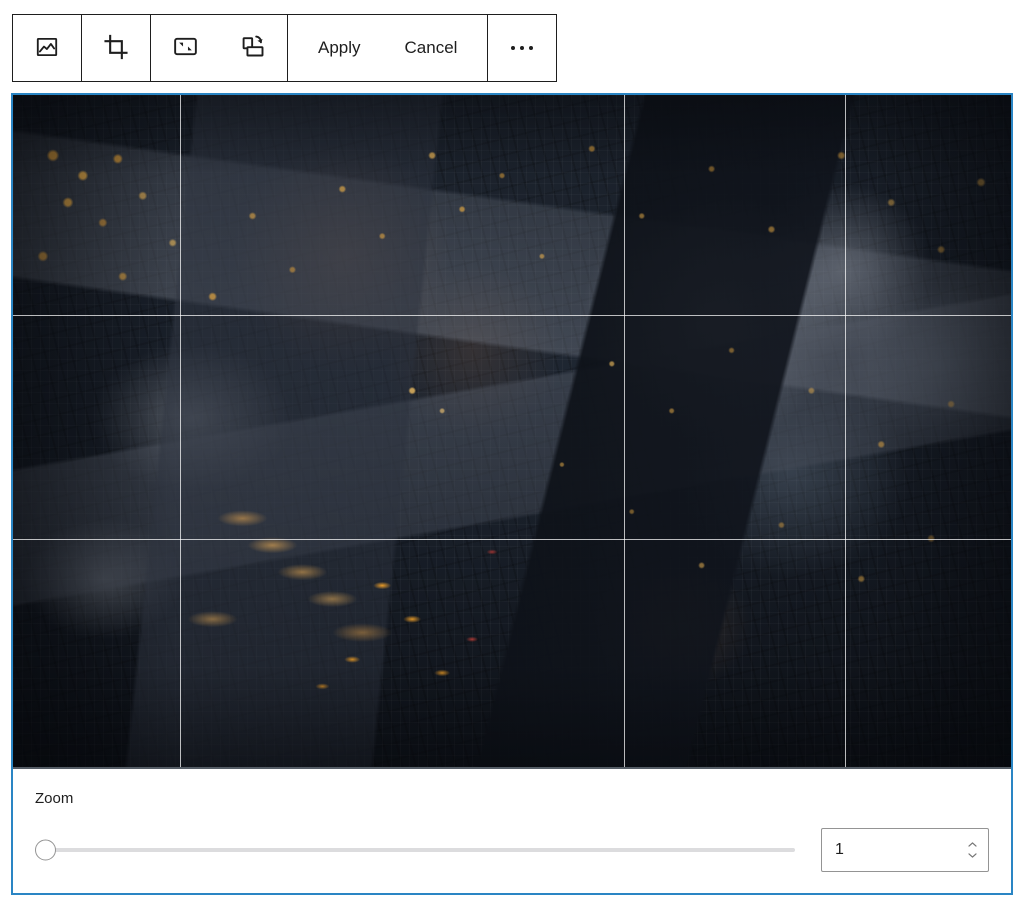 The width and height of the screenshot is (1024, 909). I want to click on zoom-slider-thumb, so click(45, 850).